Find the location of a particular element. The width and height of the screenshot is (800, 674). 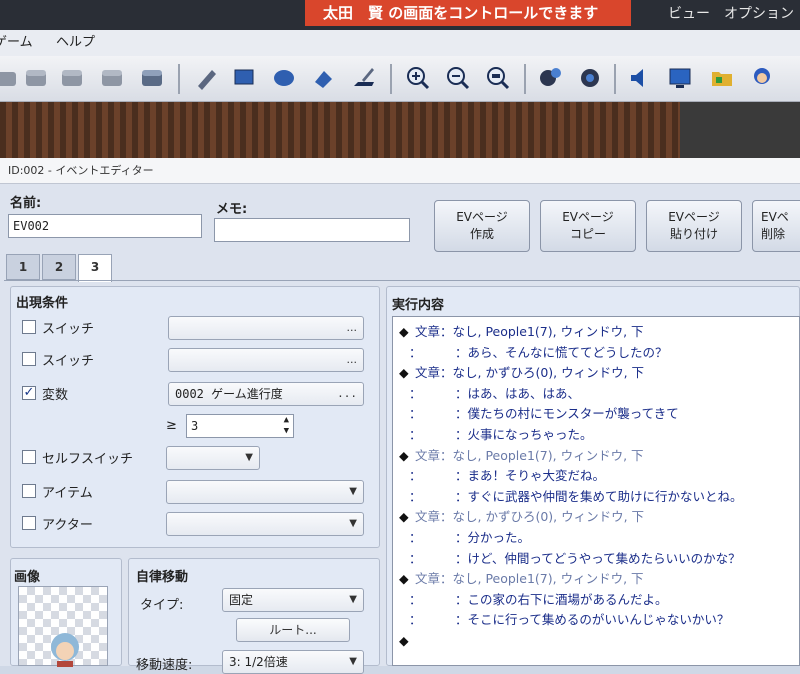

command-line: ： ：あら、そんなに慌ててどうしたの？ is located at coordinates (596, 352).